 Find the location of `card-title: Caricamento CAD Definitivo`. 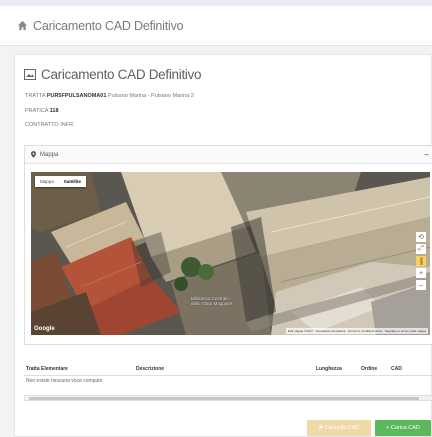

card-title: Caricamento CAD Definitivo is located at coordinates (113, 74).